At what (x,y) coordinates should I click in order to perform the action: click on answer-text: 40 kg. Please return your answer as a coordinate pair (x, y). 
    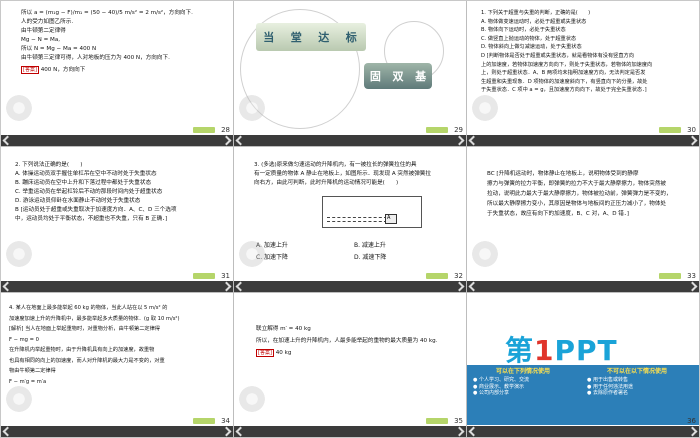
    Looking at the image, I should click on (283, 353).